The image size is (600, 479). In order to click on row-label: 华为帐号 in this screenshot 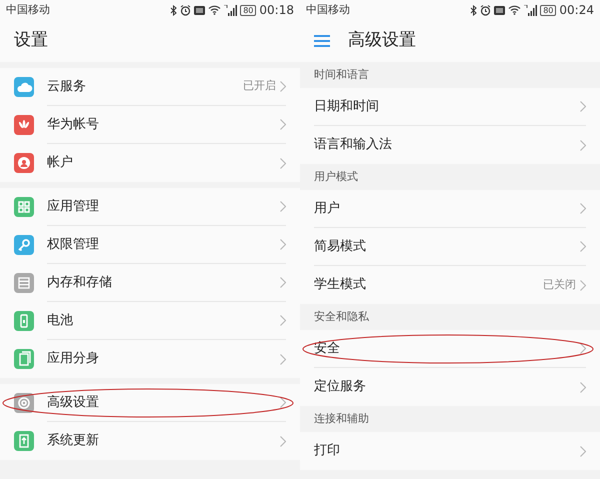, I will do `click(73, 125)`.